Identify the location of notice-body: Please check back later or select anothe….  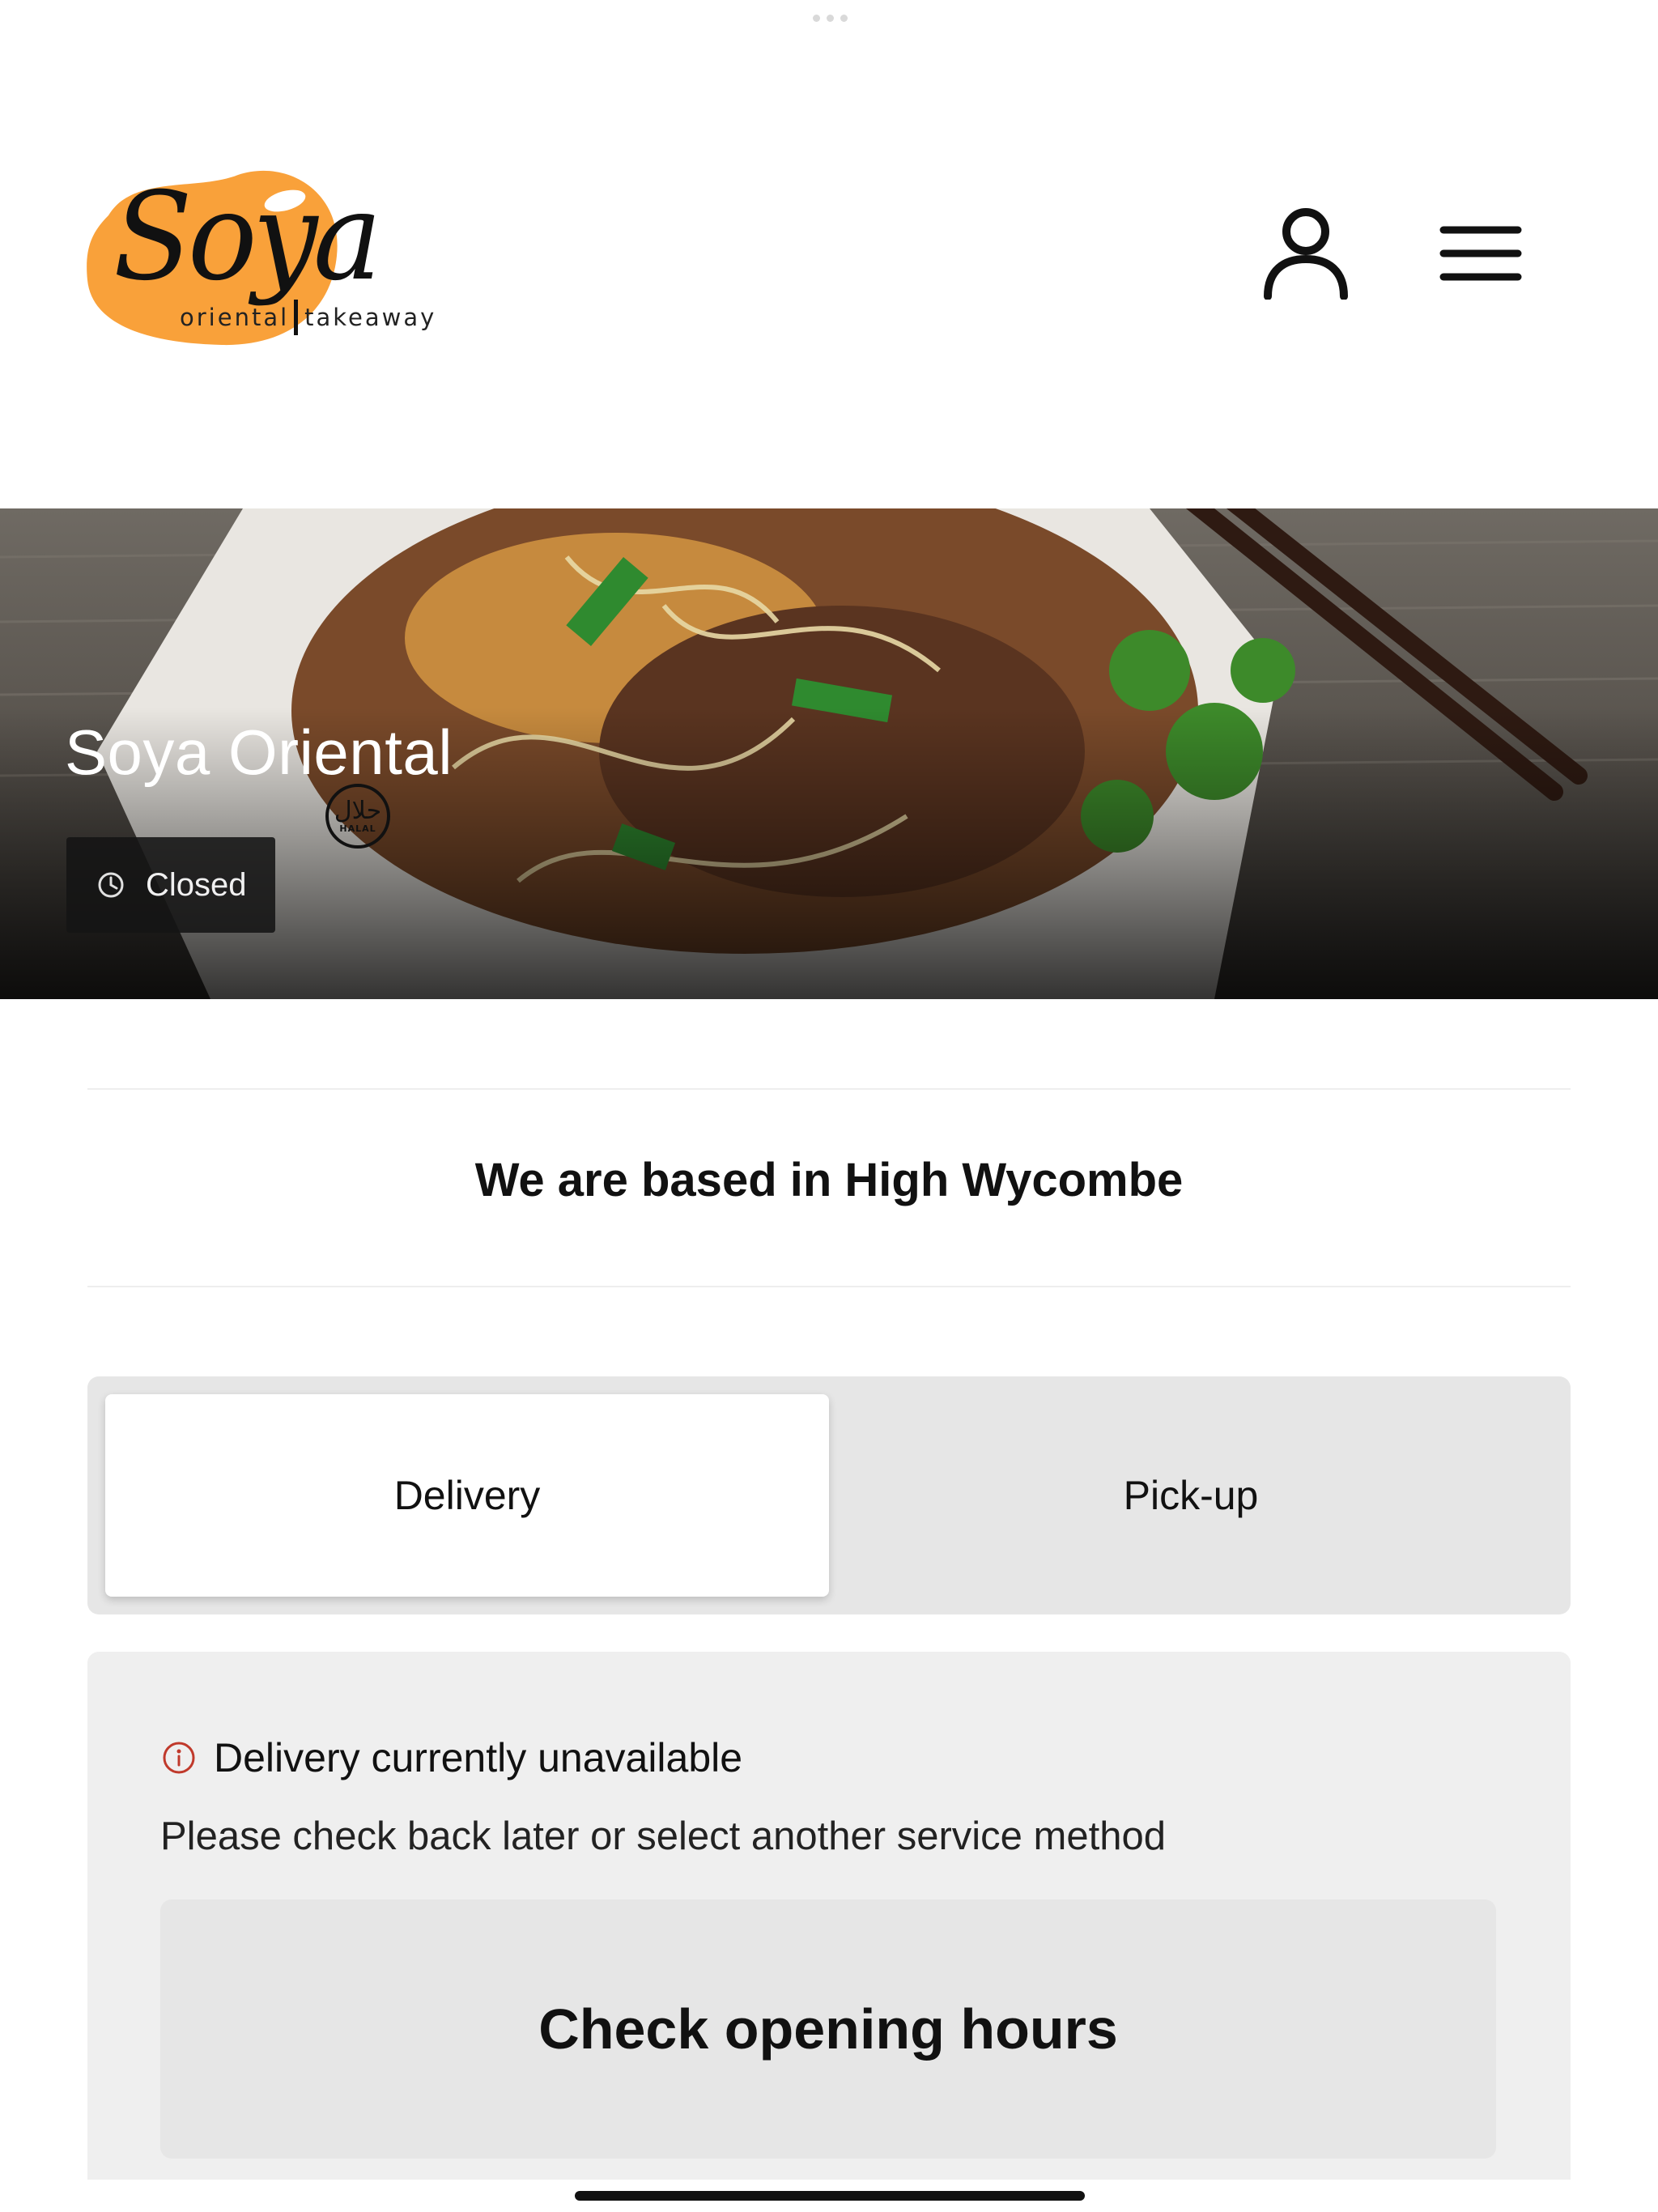
(663, 1836).